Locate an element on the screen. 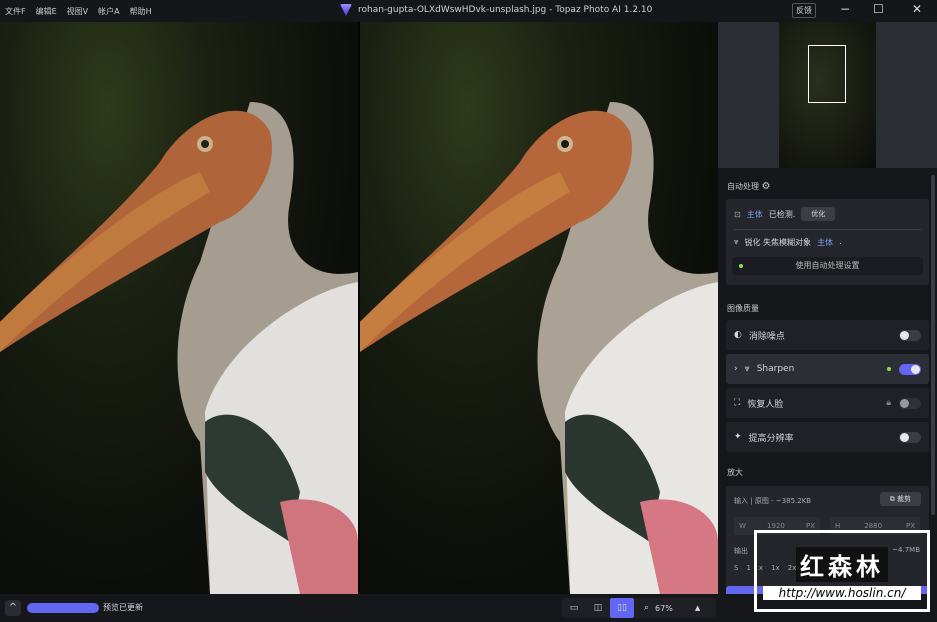 The height and width of the screenshot is (622, 937). subject-detect-icon: ⊡ is located at coordinates (737, 214).